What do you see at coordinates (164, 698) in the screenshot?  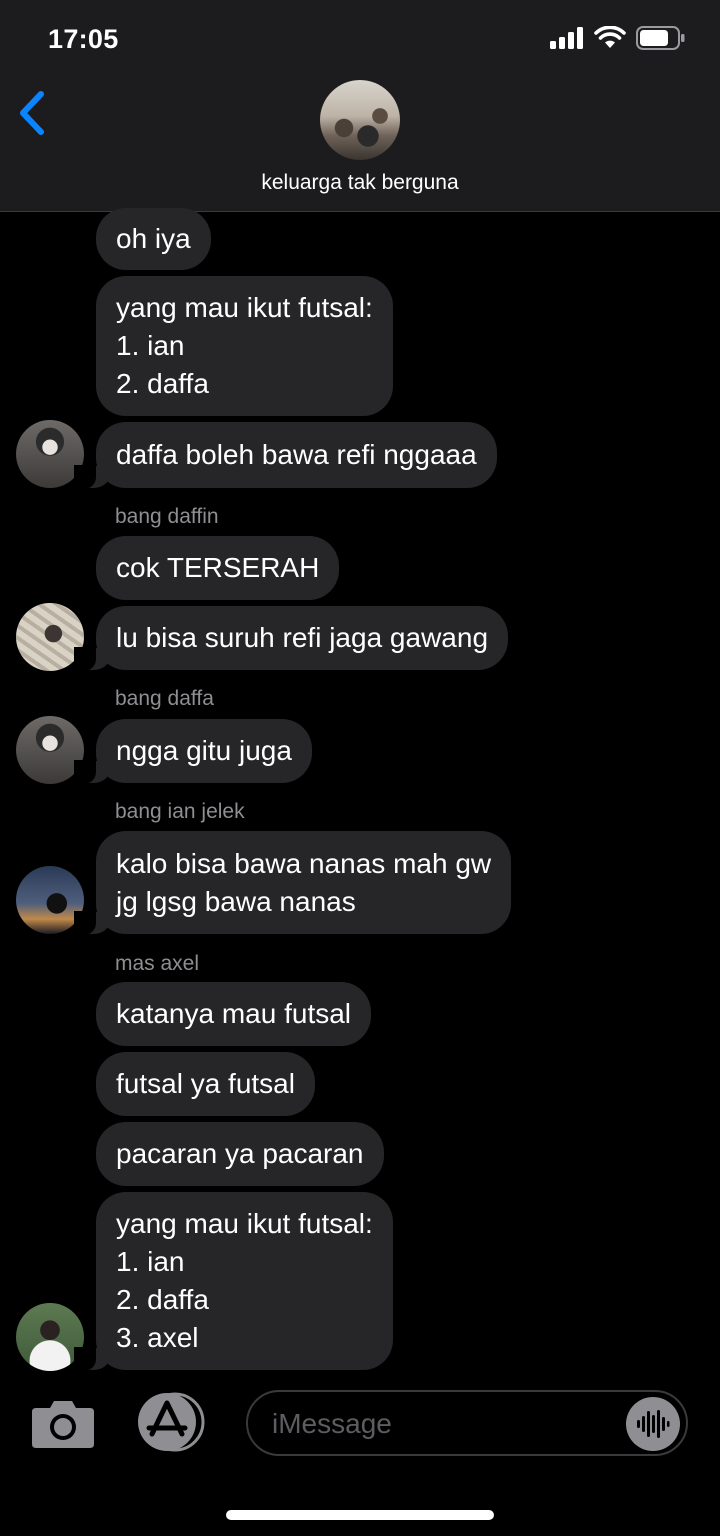 I see `sender-name: bang daffa` at bounding box center [164, 698].